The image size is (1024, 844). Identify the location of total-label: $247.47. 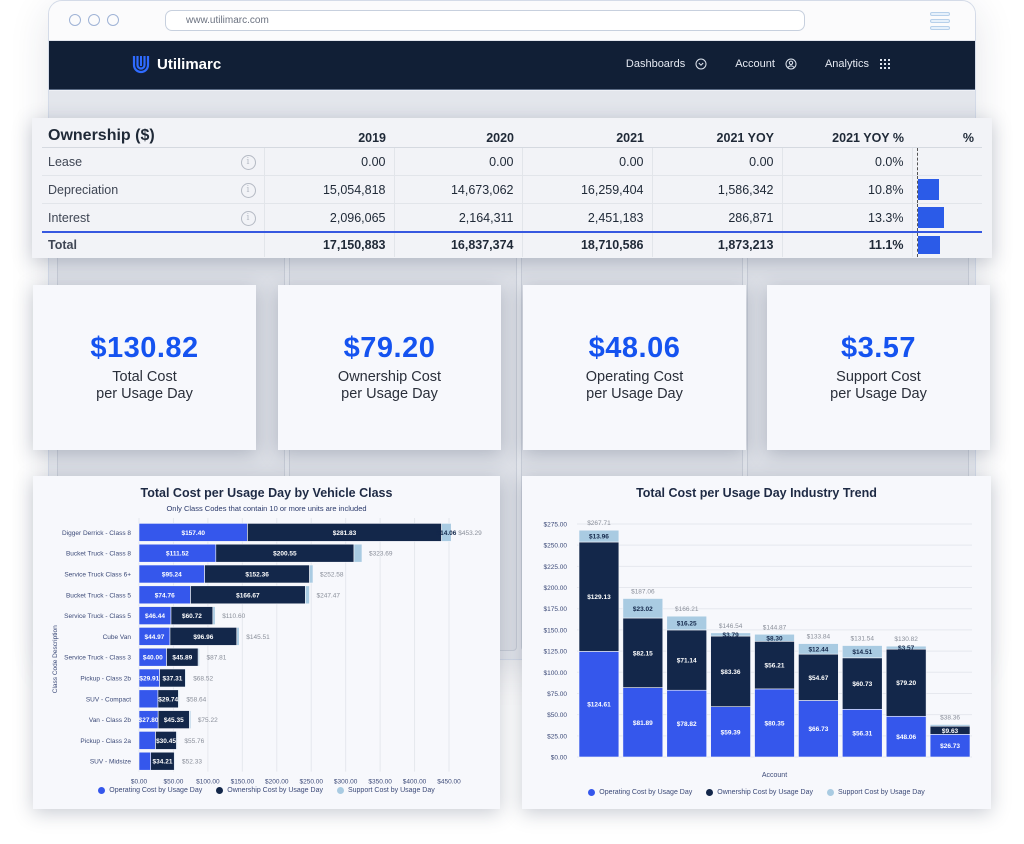
(328, 595).